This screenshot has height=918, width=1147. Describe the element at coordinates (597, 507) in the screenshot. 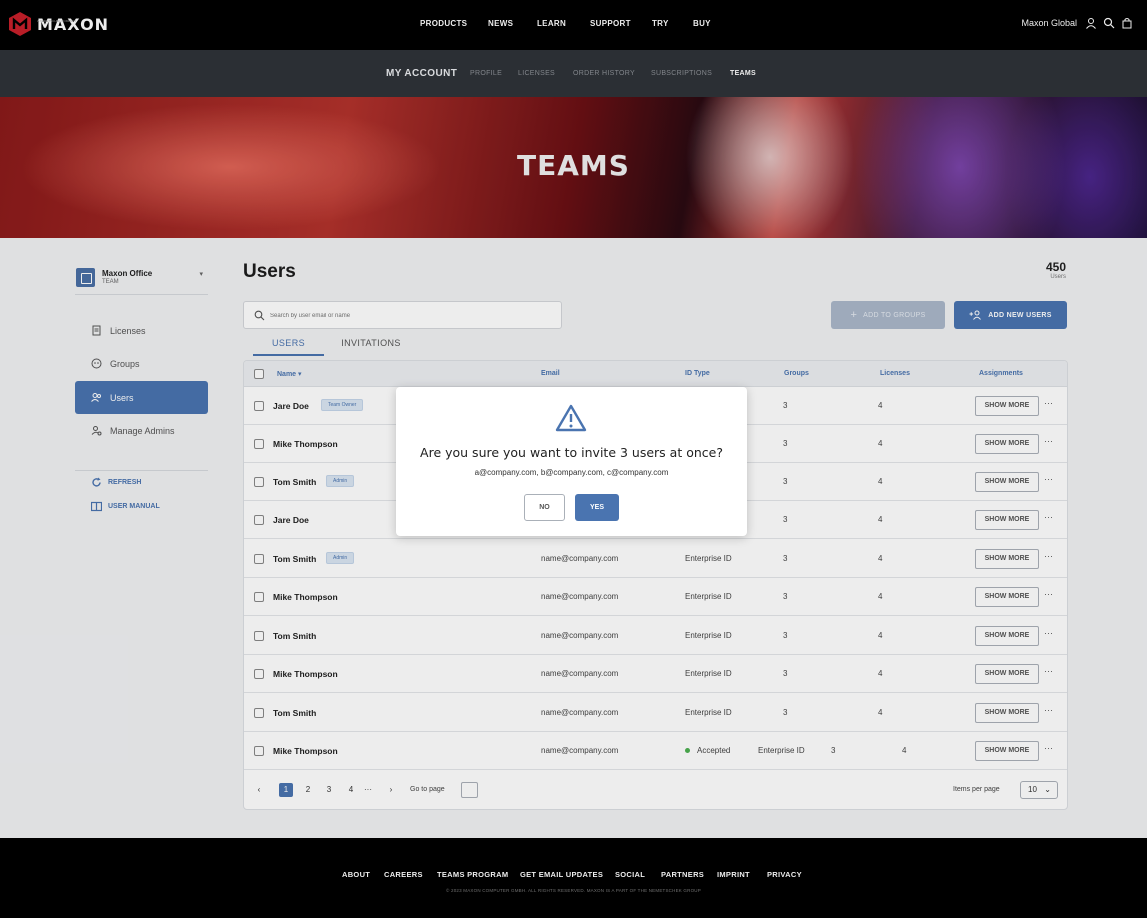

I see `yes-button: YES` at that location.